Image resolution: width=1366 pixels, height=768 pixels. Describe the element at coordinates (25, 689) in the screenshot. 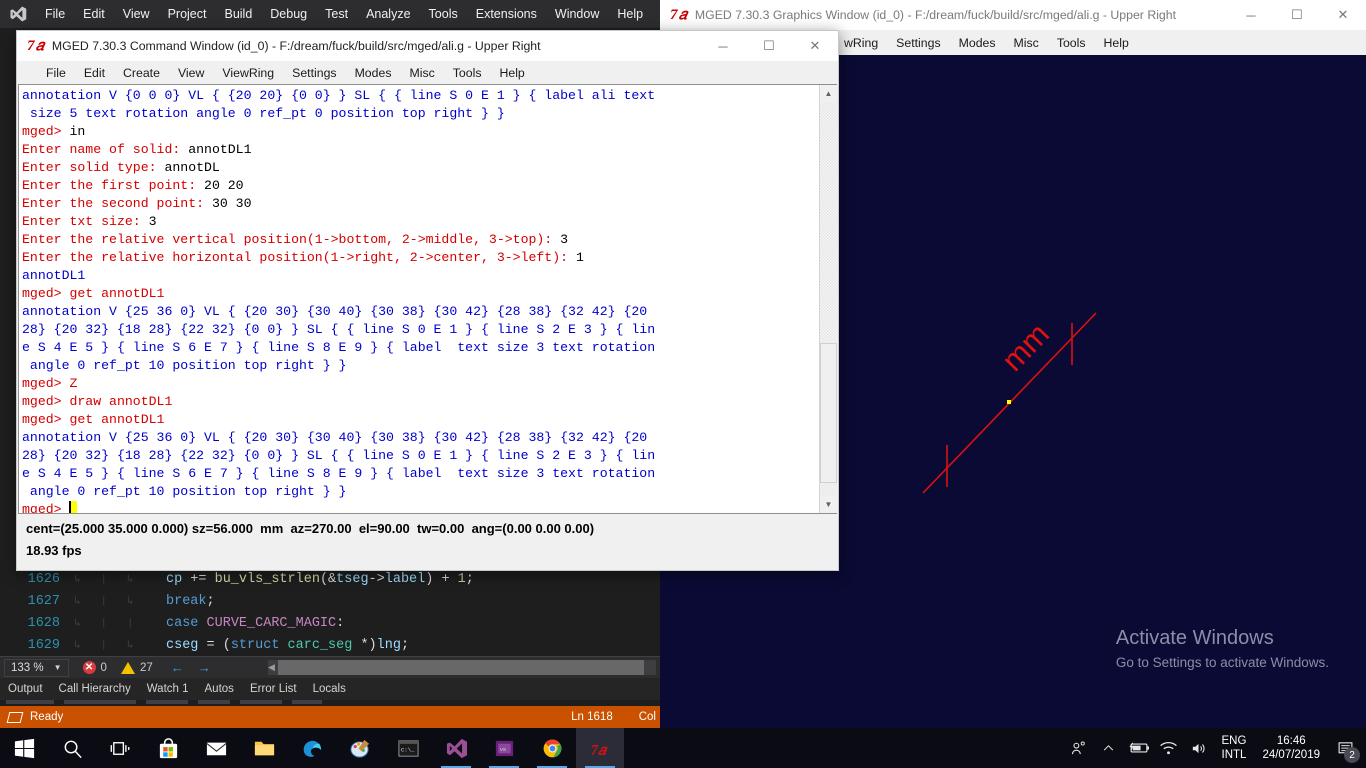

I see `tab-output: Output` at that location.